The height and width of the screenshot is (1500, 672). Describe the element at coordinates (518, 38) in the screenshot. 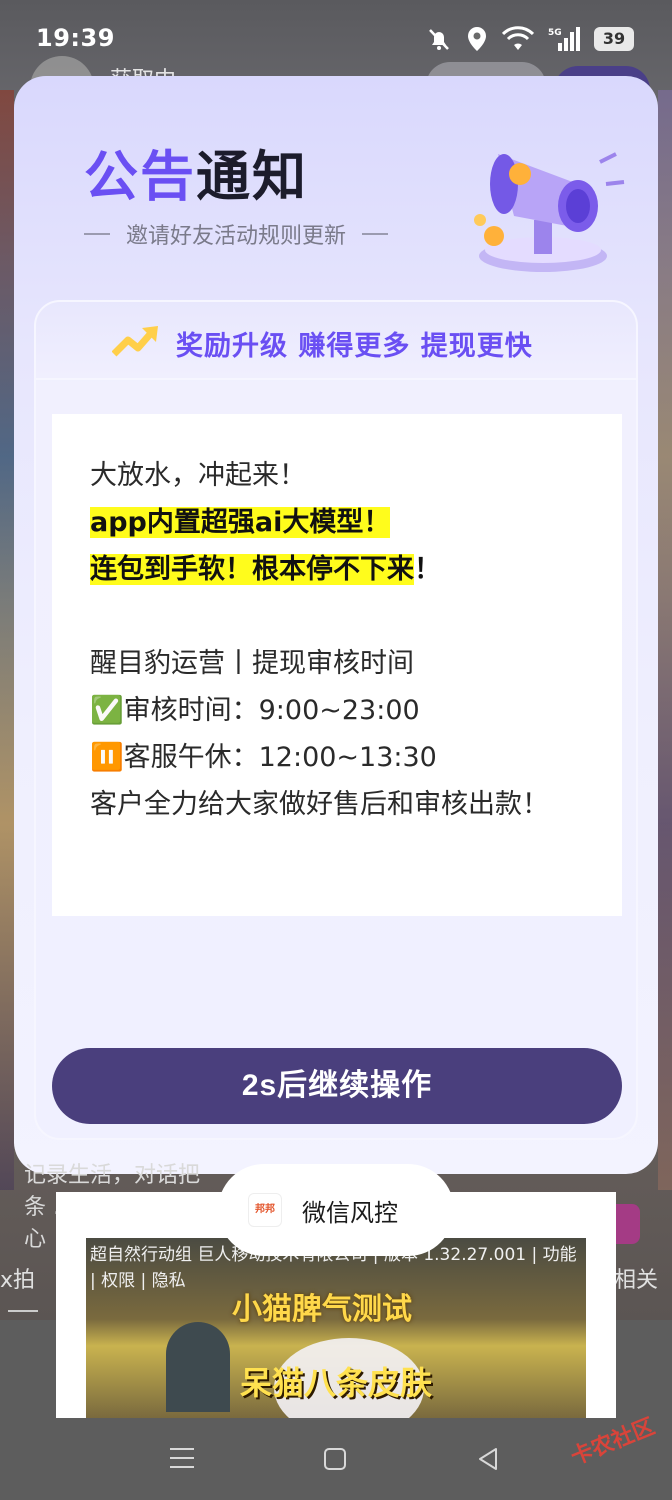

I see `wifi-icon` at that location.